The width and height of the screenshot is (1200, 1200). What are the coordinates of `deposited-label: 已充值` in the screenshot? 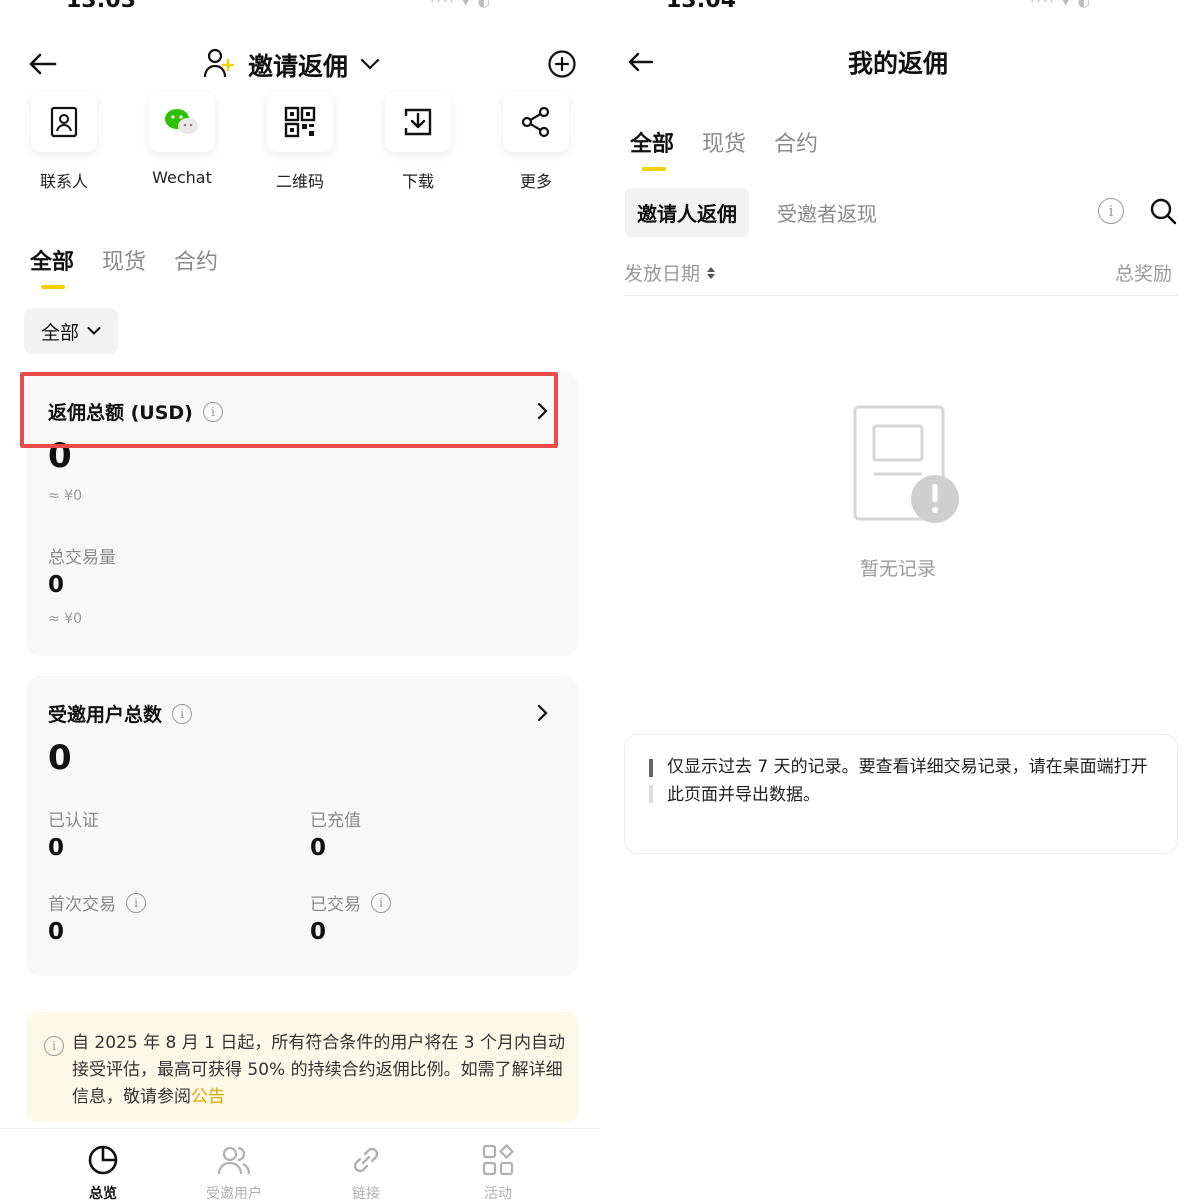 It's located at (335, 821).